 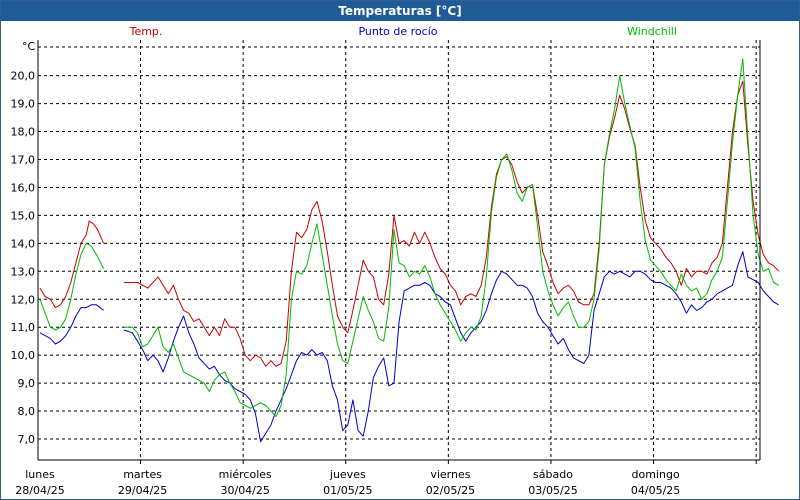 What do you see at coordinates (23, 355) in the screenshot?
I see `y-tick-label: 10,0` at bounding box center [23, 355].